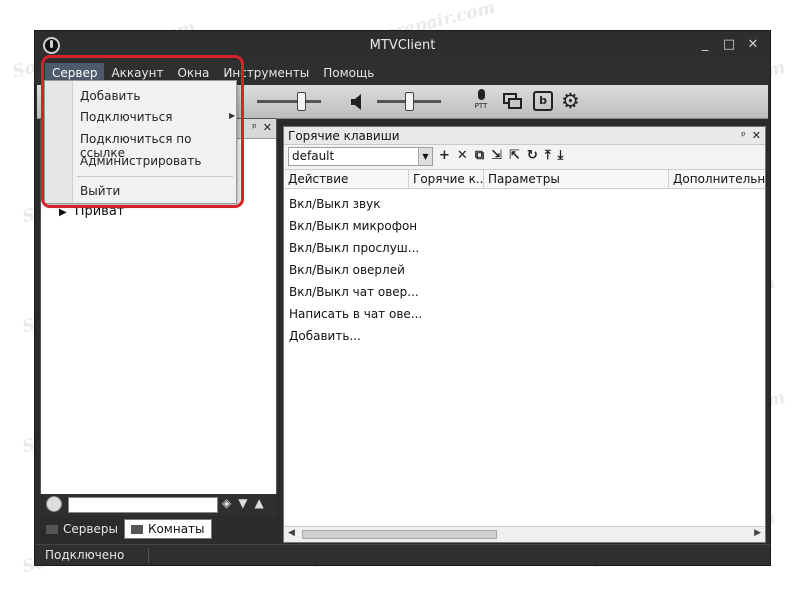  Describe the element at coordinates (143, 505) in the screenshot. I see `room-search-input` at that location.